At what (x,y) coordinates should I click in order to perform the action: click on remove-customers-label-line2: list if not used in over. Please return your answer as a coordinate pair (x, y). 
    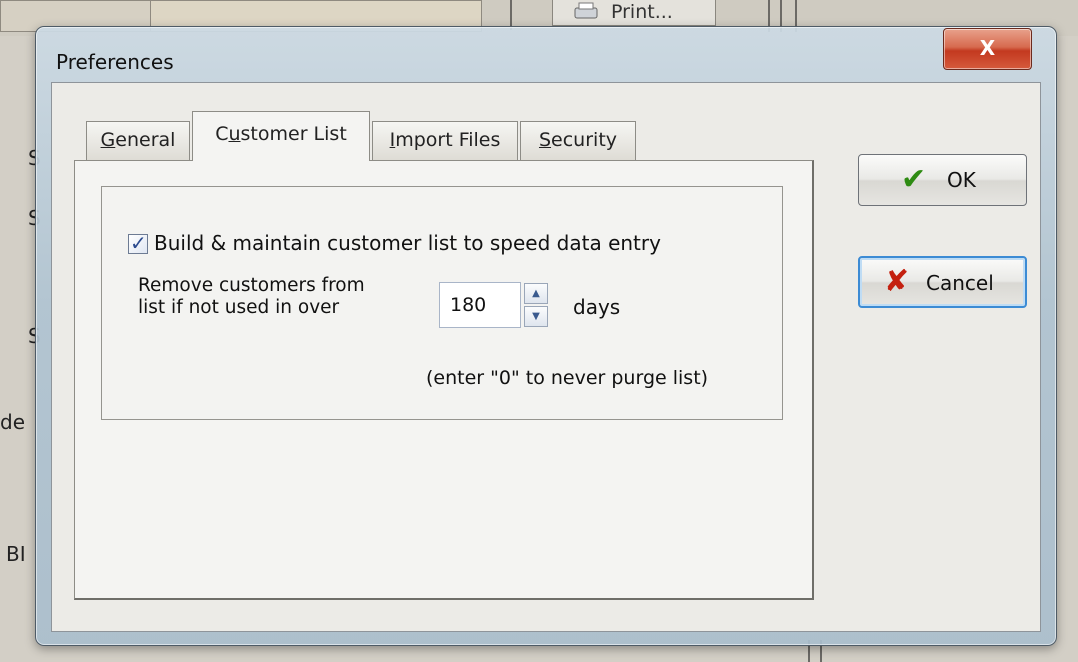
    Looking at the image, I should click on (239, 307).